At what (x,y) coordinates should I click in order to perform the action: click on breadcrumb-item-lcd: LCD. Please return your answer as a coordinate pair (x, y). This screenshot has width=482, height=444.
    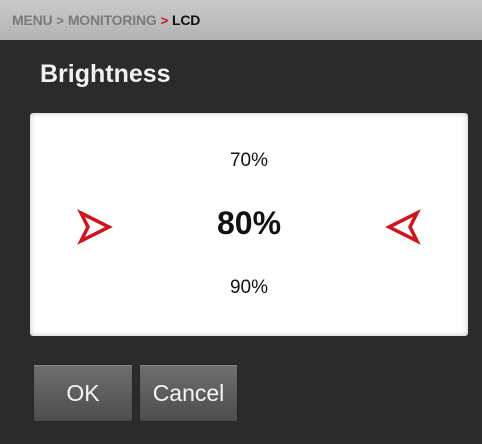
    Looking at the image, I should click on (186, 20).